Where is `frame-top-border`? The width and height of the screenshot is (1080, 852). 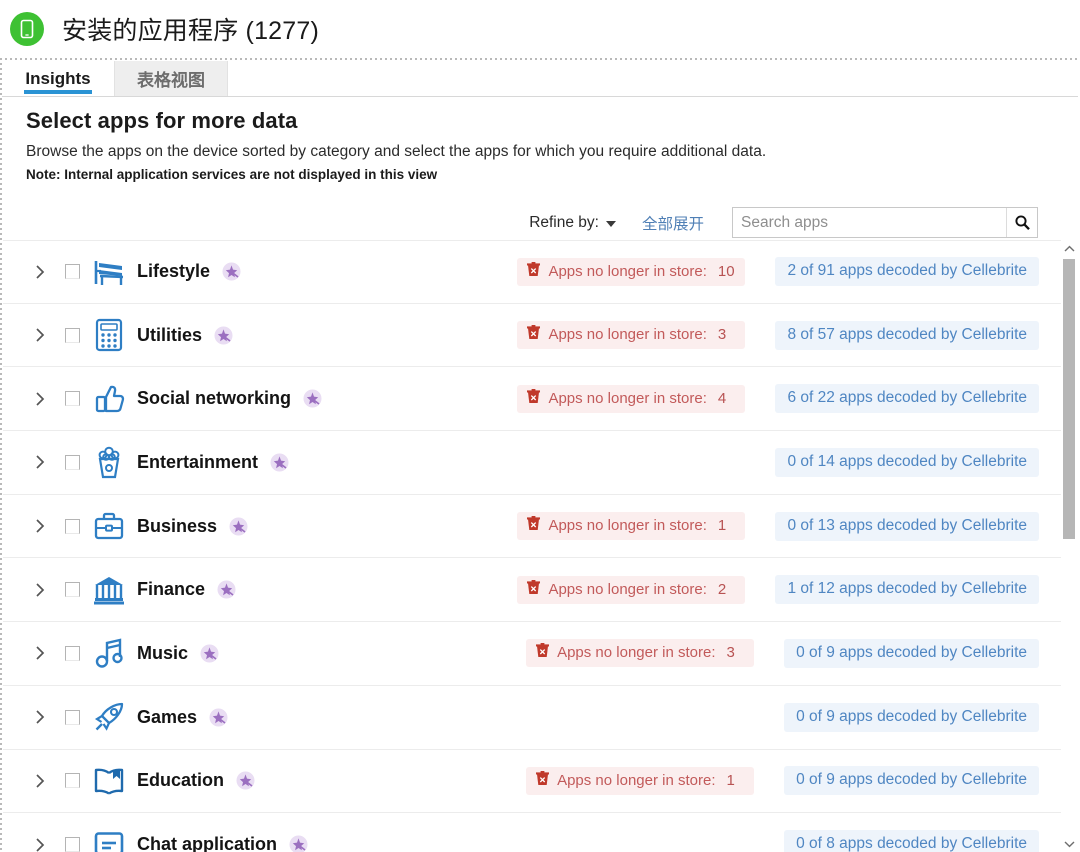
frame-top-border is located at coordinates (540, 59).